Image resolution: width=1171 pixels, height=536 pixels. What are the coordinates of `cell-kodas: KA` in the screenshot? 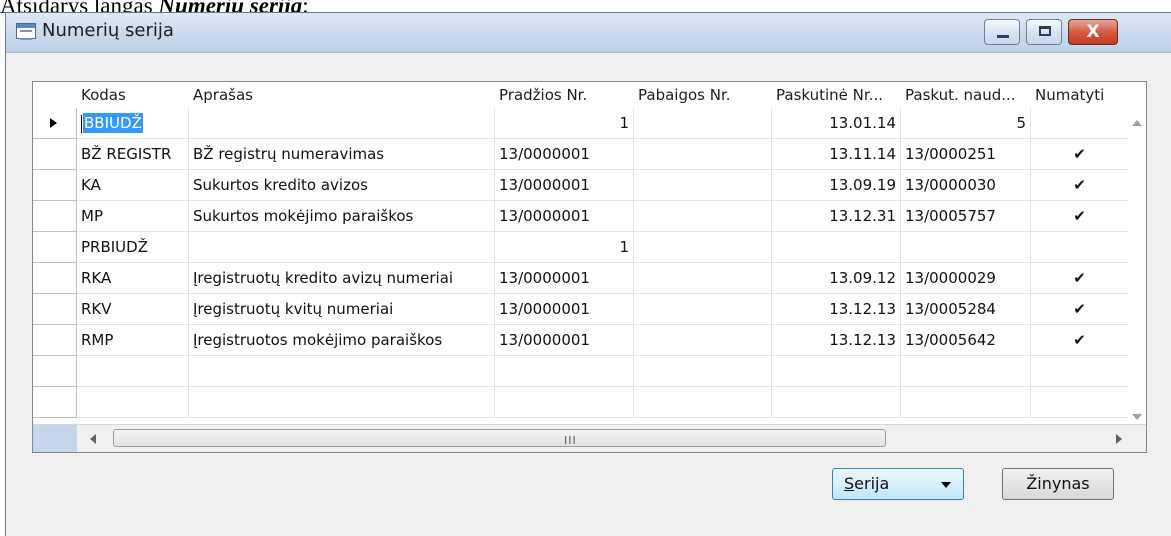 It's located at (133, 185).